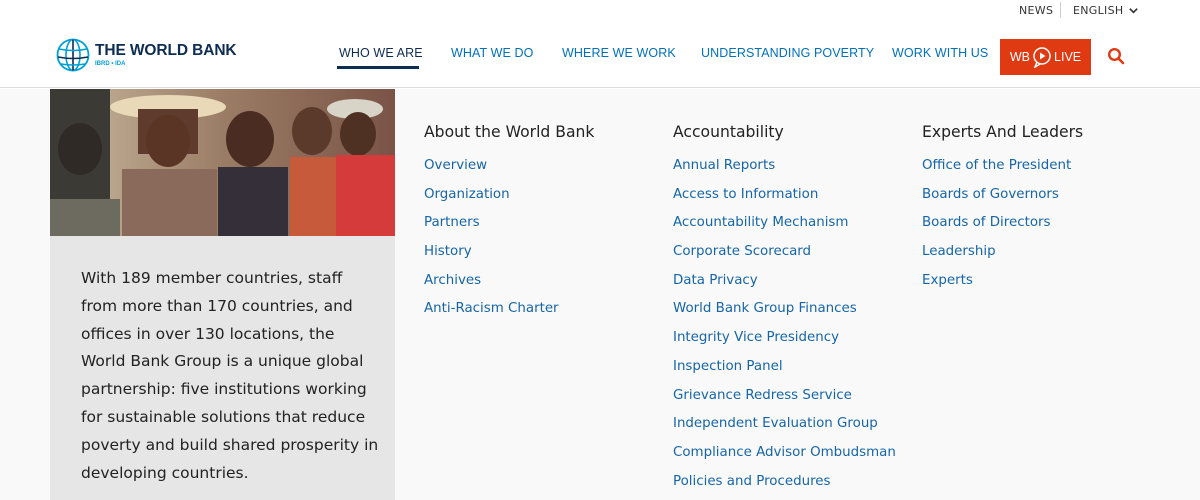  What do you see at coordinates (381, 53) in the screenshot?
I see `nav-who-we-are: WHO WE ARE` at bounding box center [381, 53].